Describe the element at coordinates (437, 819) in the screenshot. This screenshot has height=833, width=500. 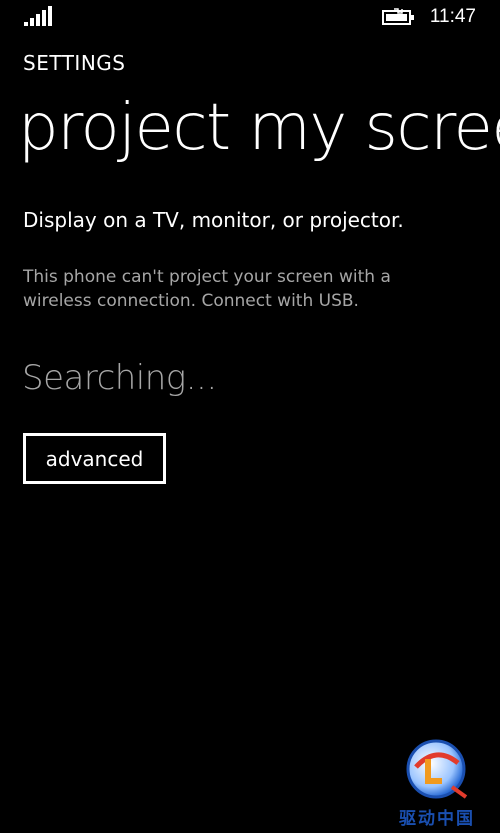
I see `watermark-text: 驱动中国` at that location.